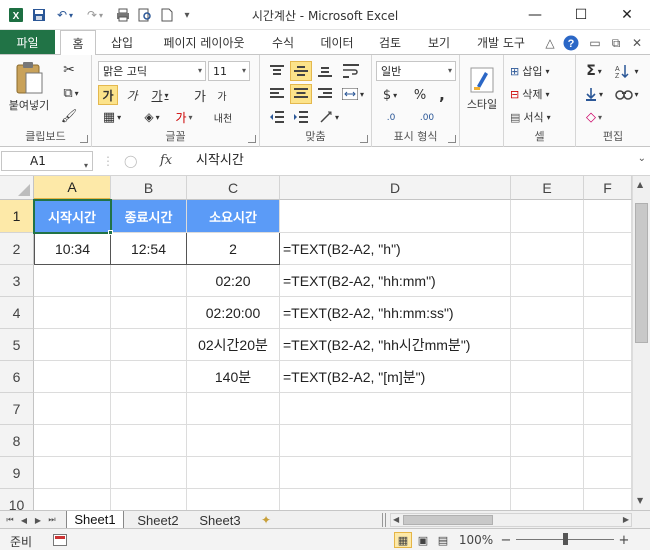 The width and height of the screenshot is (650, 550). Describe the element at coordinates (29, 87) in the screenshot. I see `paste-button: 붙여넣기` at that location.